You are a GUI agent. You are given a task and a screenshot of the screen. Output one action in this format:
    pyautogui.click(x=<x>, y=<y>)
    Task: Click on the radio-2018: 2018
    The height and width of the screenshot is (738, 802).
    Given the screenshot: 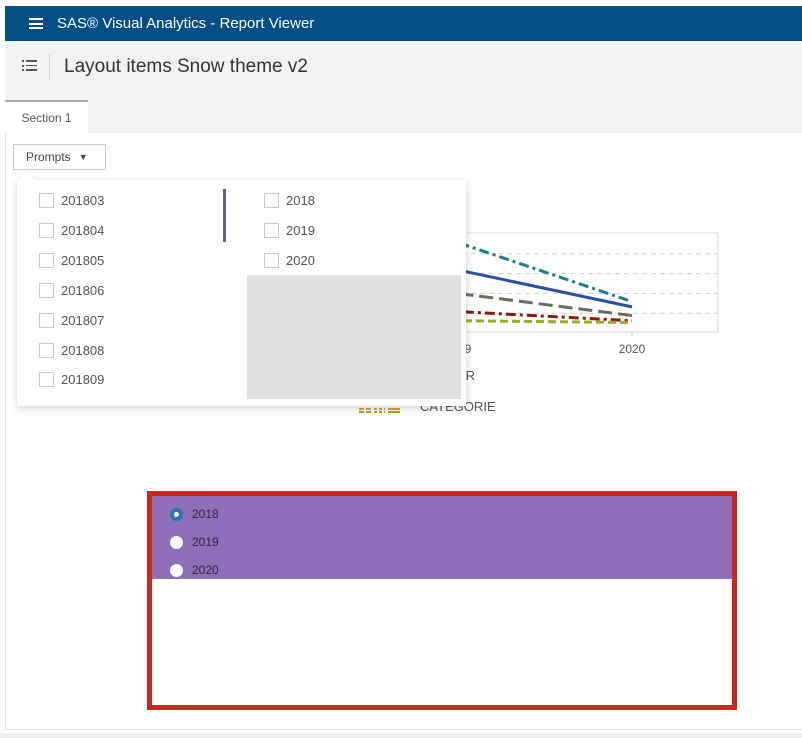 What is the action you would take?
    pyautogui.click(x=194, y=514)
    